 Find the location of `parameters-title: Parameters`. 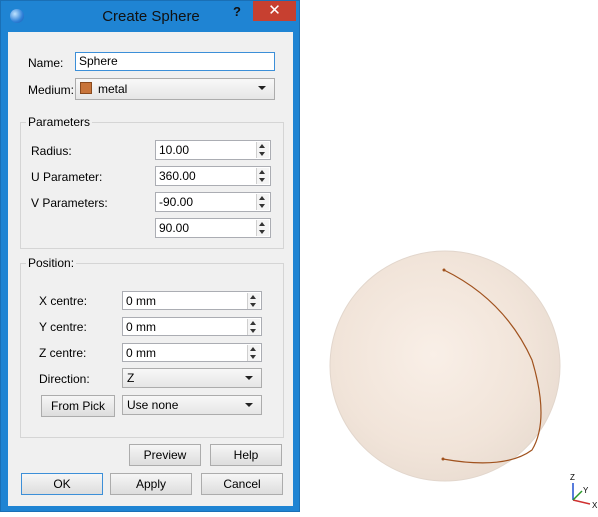

parameters-title: Parameters is located at coordinates (59, 122).